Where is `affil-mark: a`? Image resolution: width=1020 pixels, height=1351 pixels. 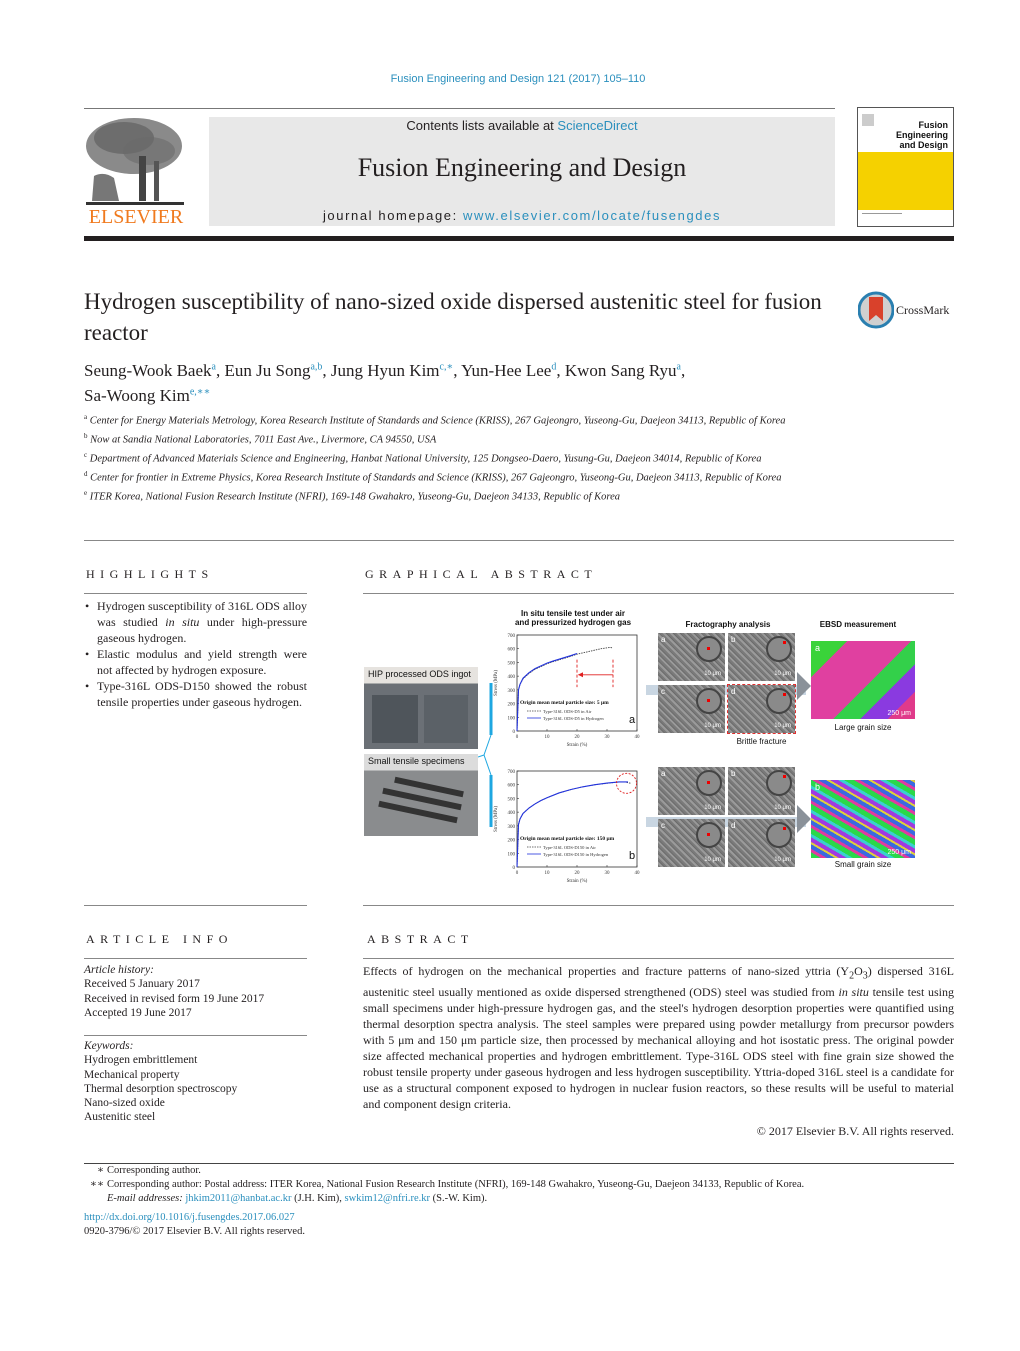
affil-mark: a is located at coordinates (86, 417).